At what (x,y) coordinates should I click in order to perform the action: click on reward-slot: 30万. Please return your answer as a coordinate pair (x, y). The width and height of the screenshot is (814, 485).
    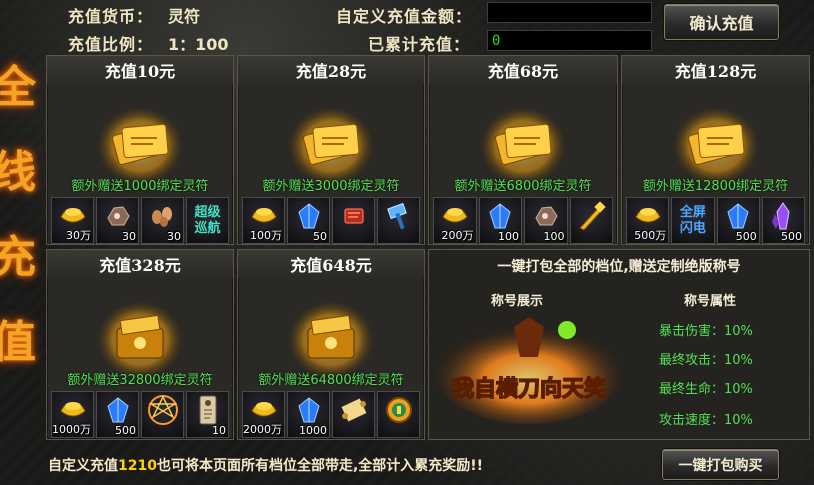
    Looking at the image, I should click on (72, 220).